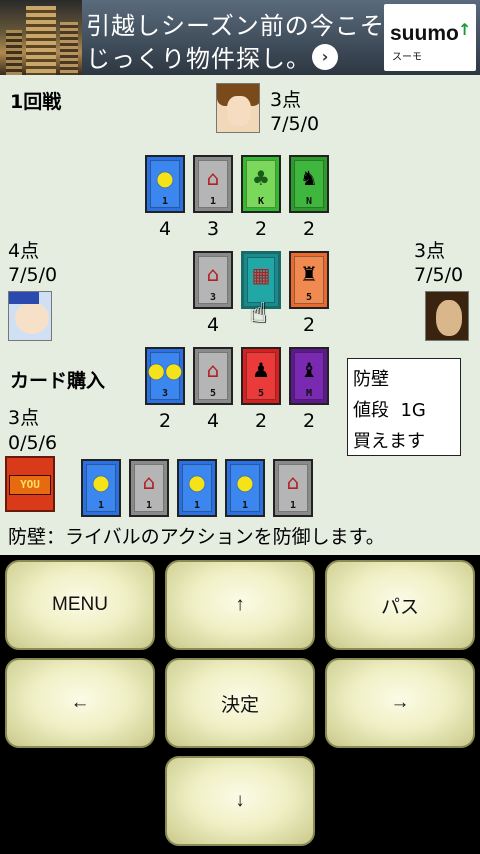  I want to click on card-info-price-label: 値段, so click(371, 410).